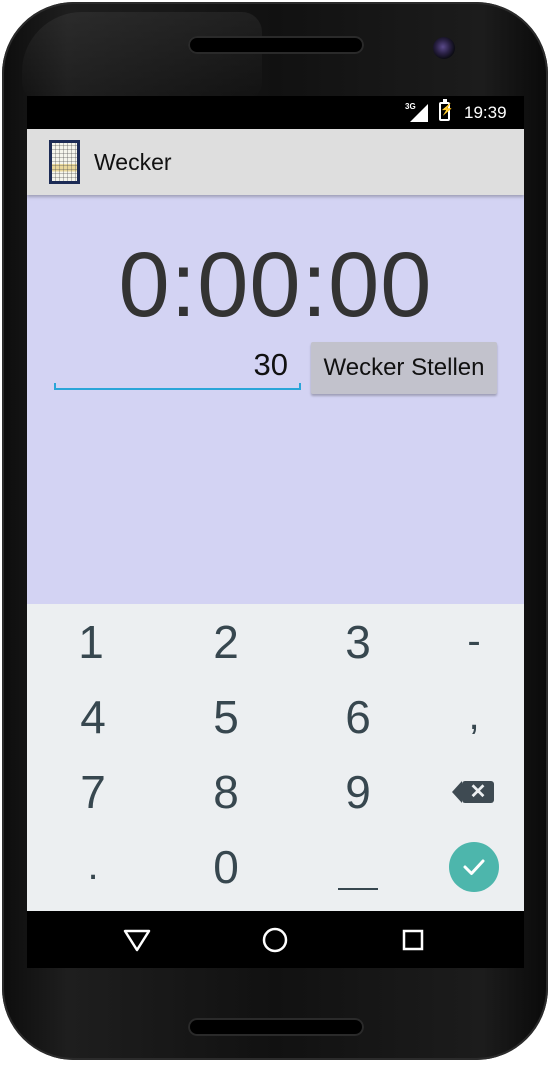 The image size is (552, 1065). I want to click on key-3: 3, so click(358, 641).